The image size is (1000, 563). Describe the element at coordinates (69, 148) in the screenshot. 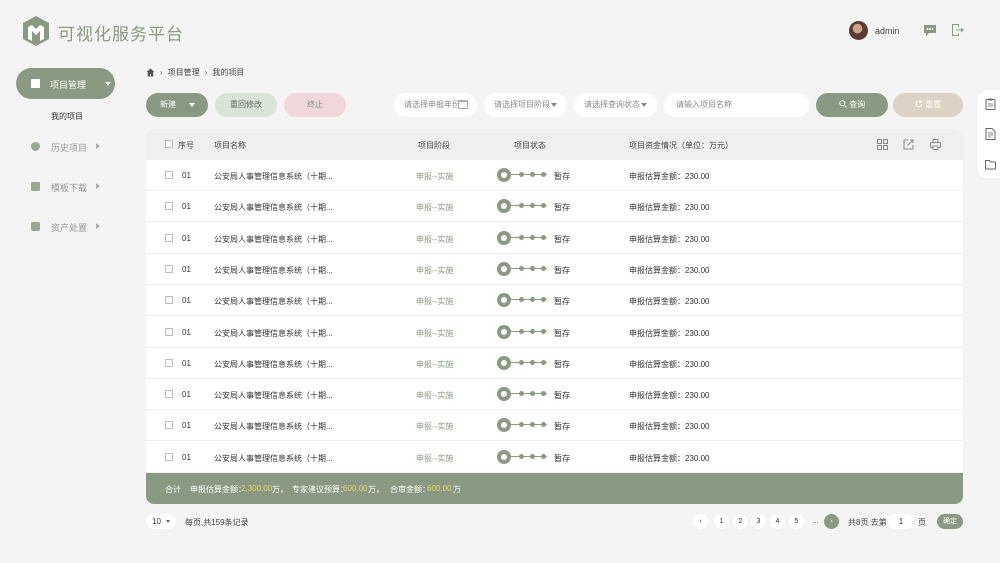

I see `sidebar-item-label: 历史项目` at that location.